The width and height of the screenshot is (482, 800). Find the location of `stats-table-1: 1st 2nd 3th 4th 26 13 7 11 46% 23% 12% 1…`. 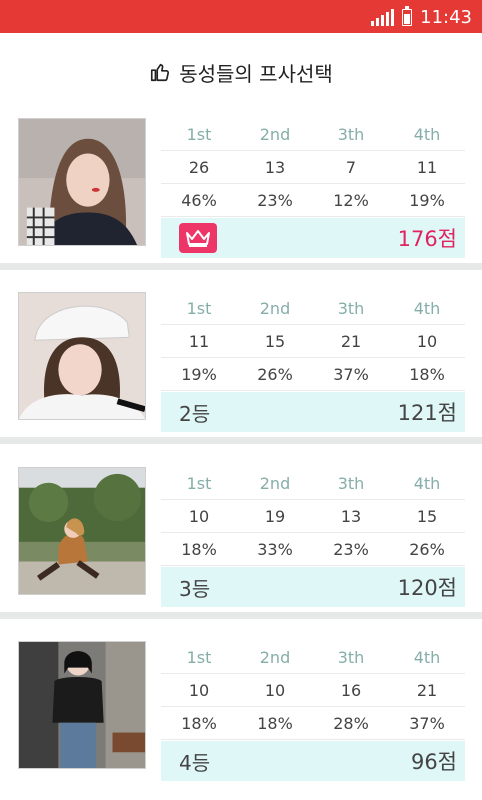

stats-table-1: 1st 2nd 3th 4th 26 13 7 11 46% 23% 12% 1… is located at coordinates (313, 188).